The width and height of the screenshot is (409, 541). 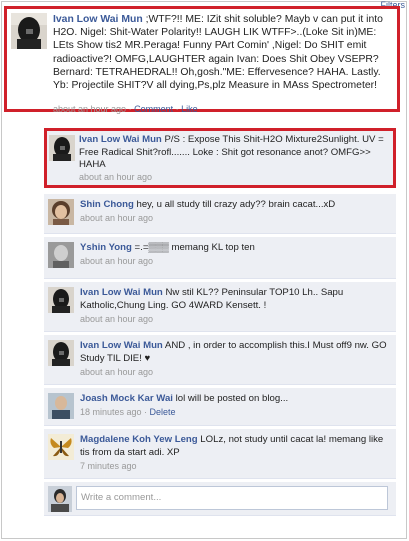 What do you see at coordinates (111, 412) in the screenshot?
I see `comment-time: 18 minutes ago` at bounding box center [111, 412].